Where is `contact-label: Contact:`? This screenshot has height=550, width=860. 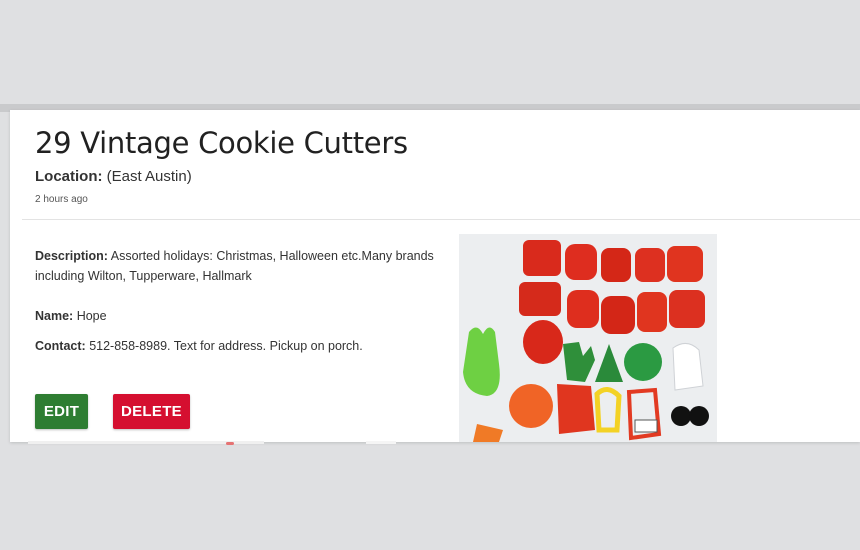
contact-label: Contact: is located at coordinates (60, 346).